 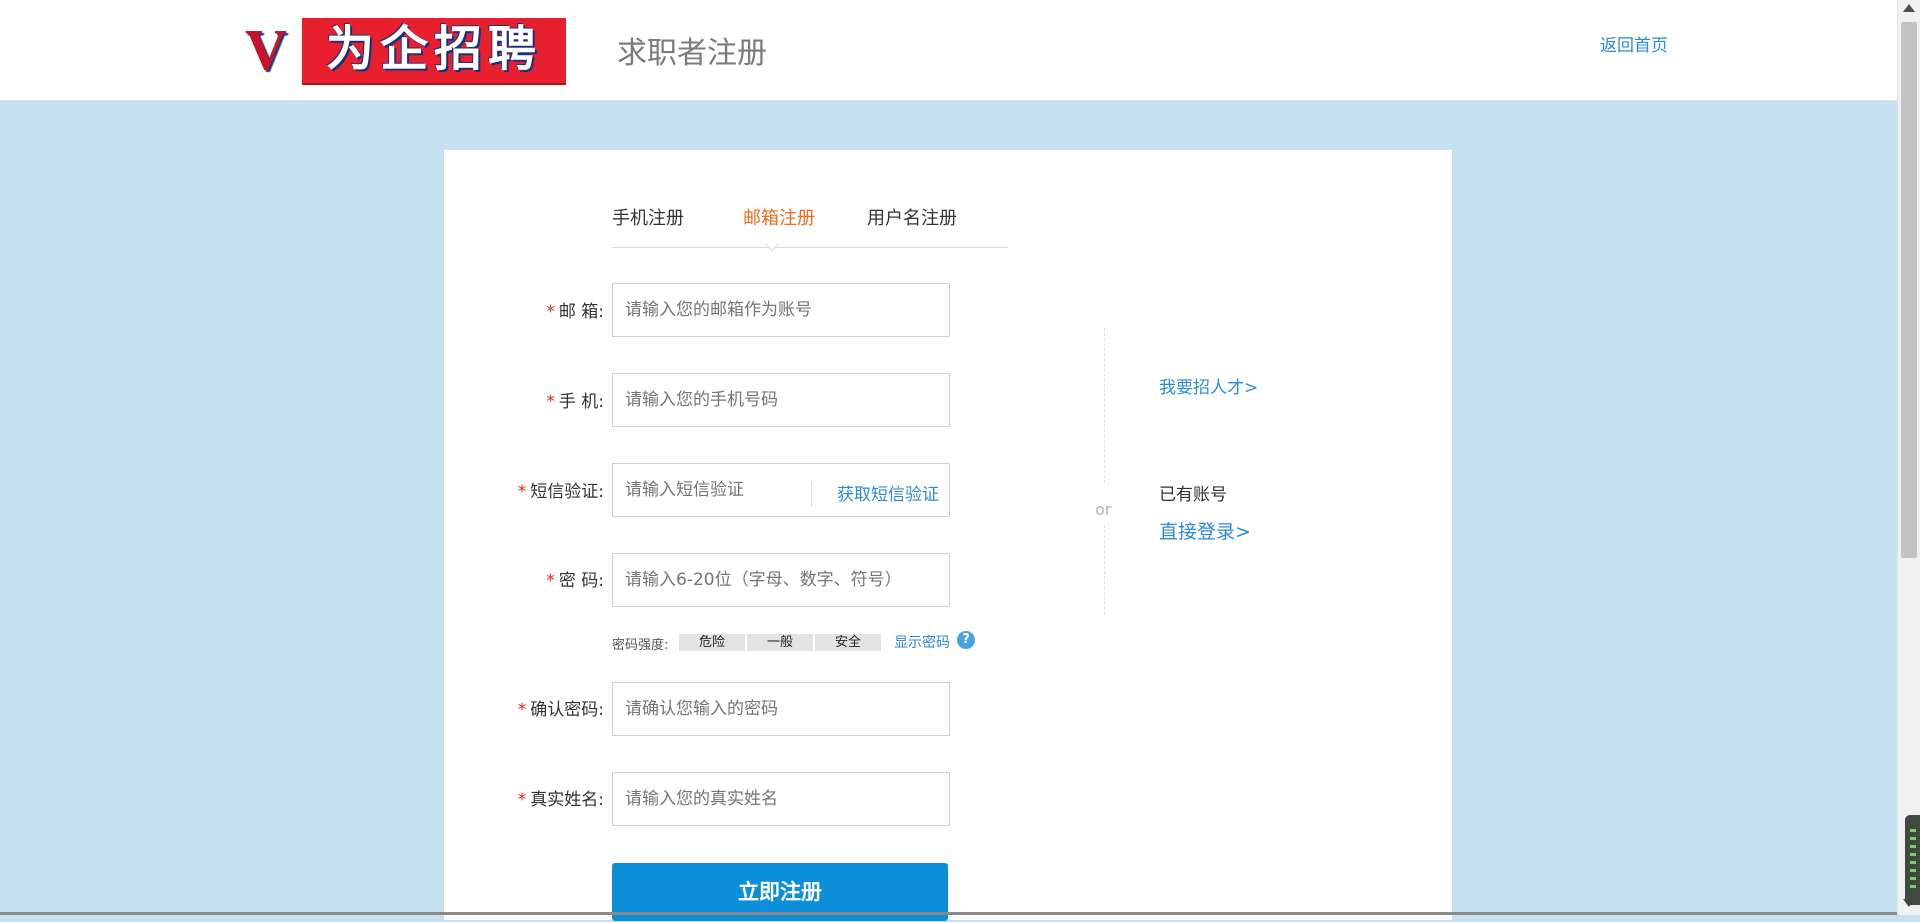 I want to click on help-icon: ?, so click(x=966, y=640).